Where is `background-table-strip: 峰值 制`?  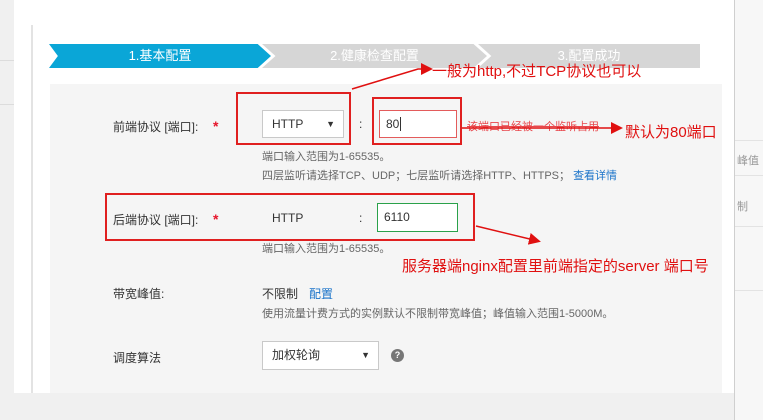 background-table-strip: 峰值 制 is located at coordinates (748, 210).